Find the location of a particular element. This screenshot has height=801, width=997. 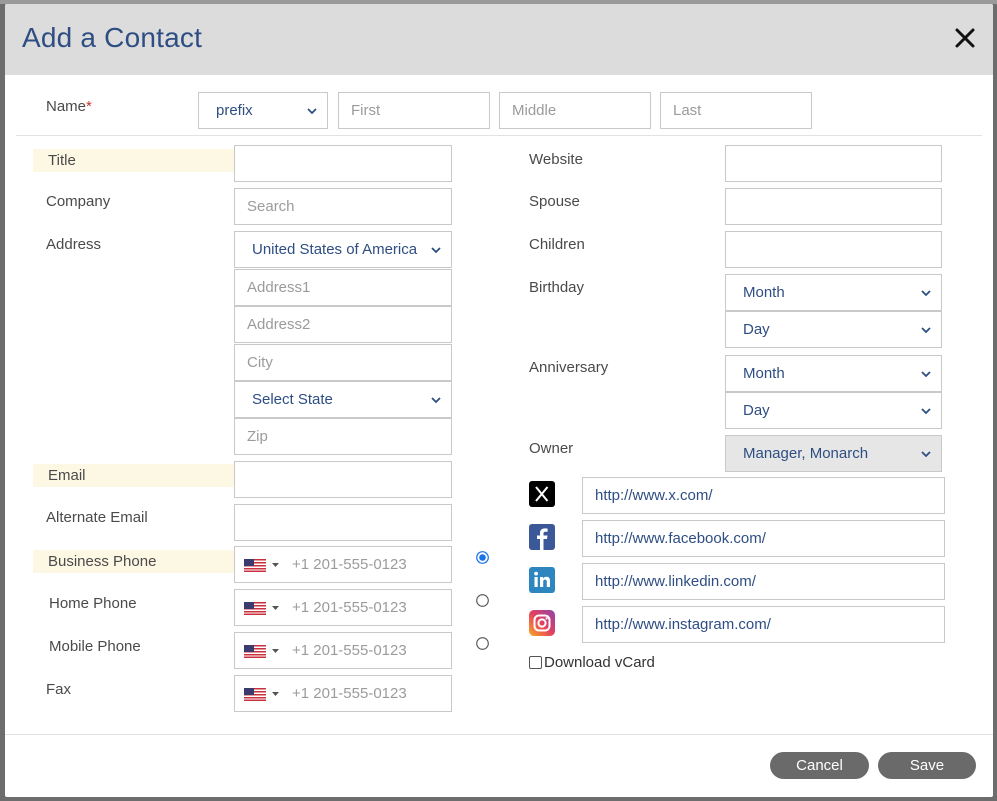

children-label: Children is located at coordinates (557, 244).